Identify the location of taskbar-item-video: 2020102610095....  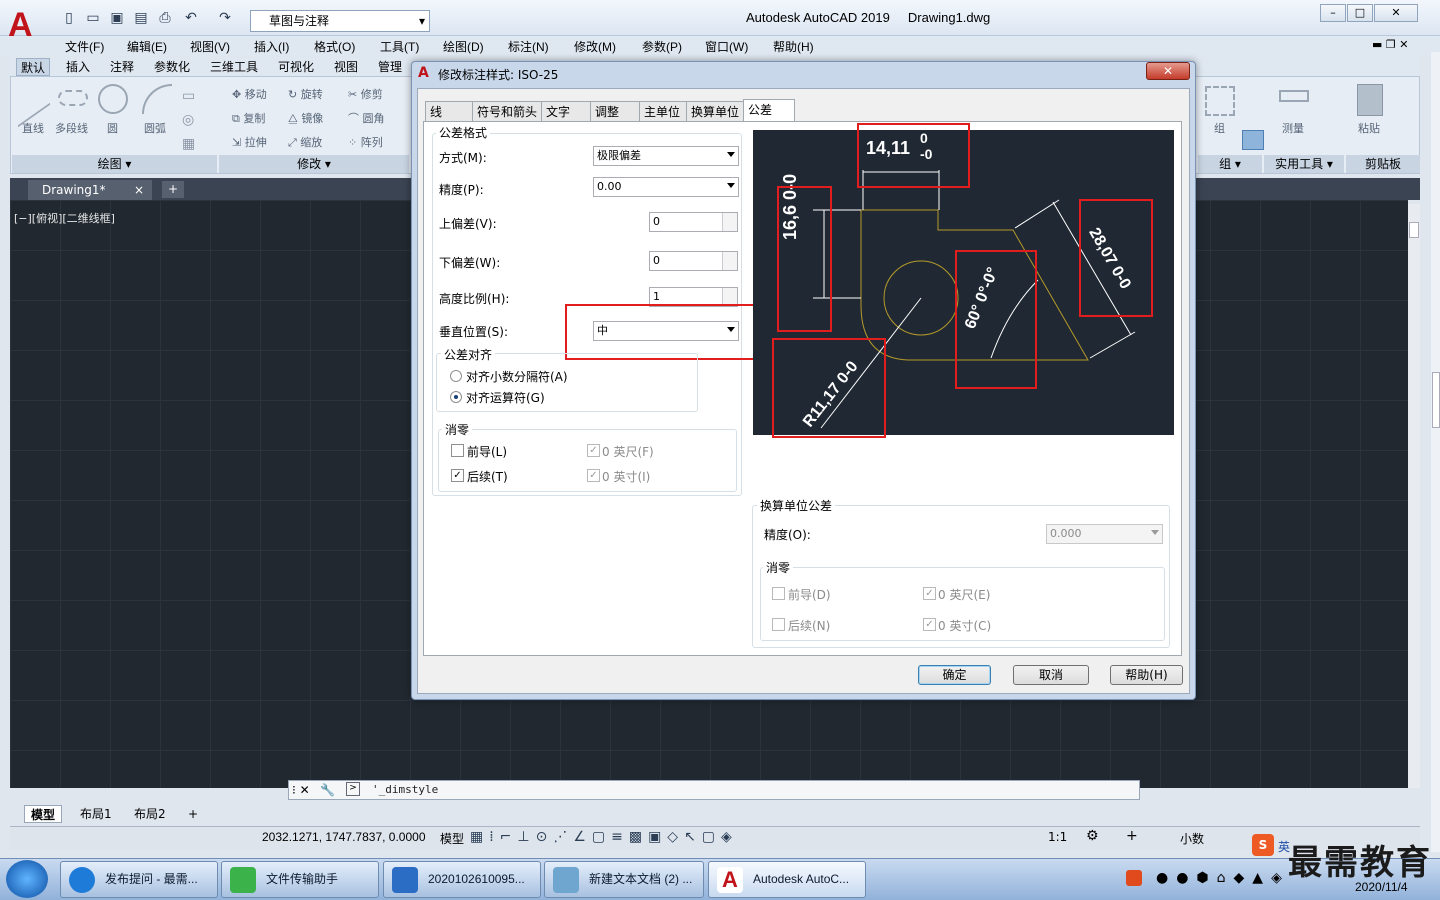
(462, 879).